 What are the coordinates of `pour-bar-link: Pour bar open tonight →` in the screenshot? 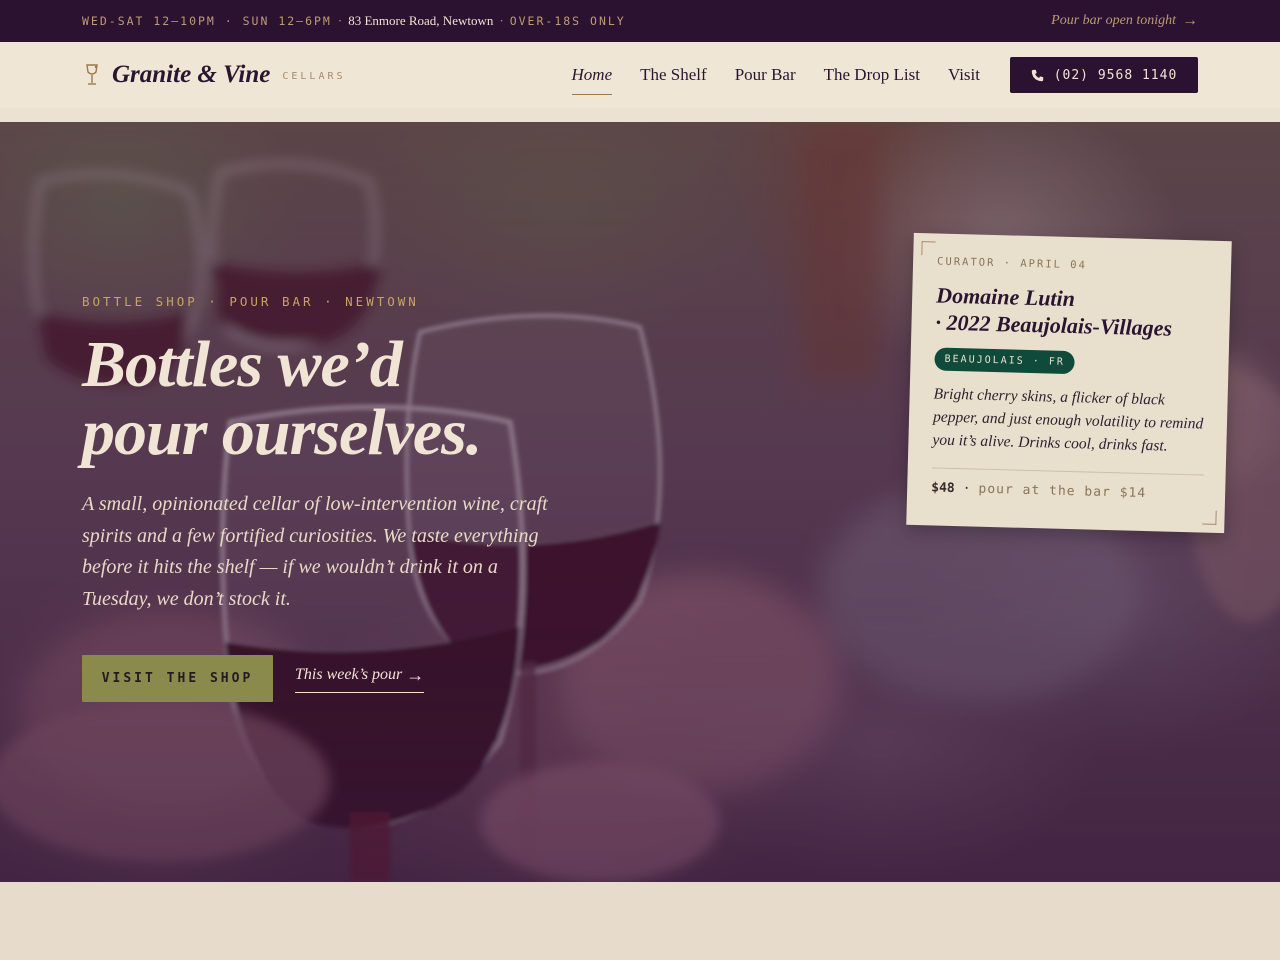 It's located at (1124, 21).